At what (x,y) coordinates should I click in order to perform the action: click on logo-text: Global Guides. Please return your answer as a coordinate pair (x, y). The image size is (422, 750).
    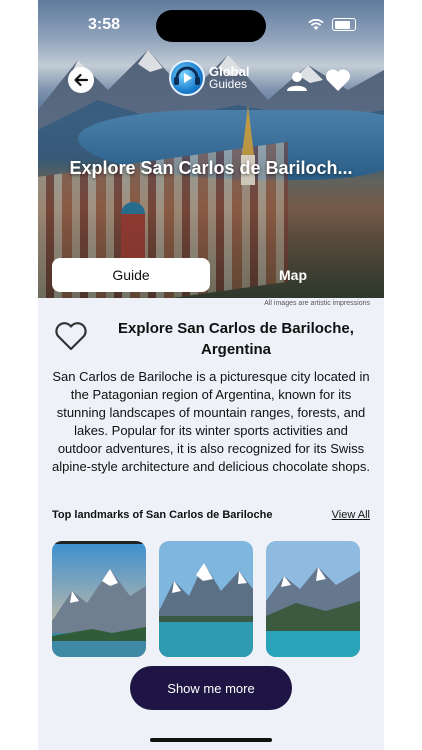
    Looking at the image, I should click on (229, 78).